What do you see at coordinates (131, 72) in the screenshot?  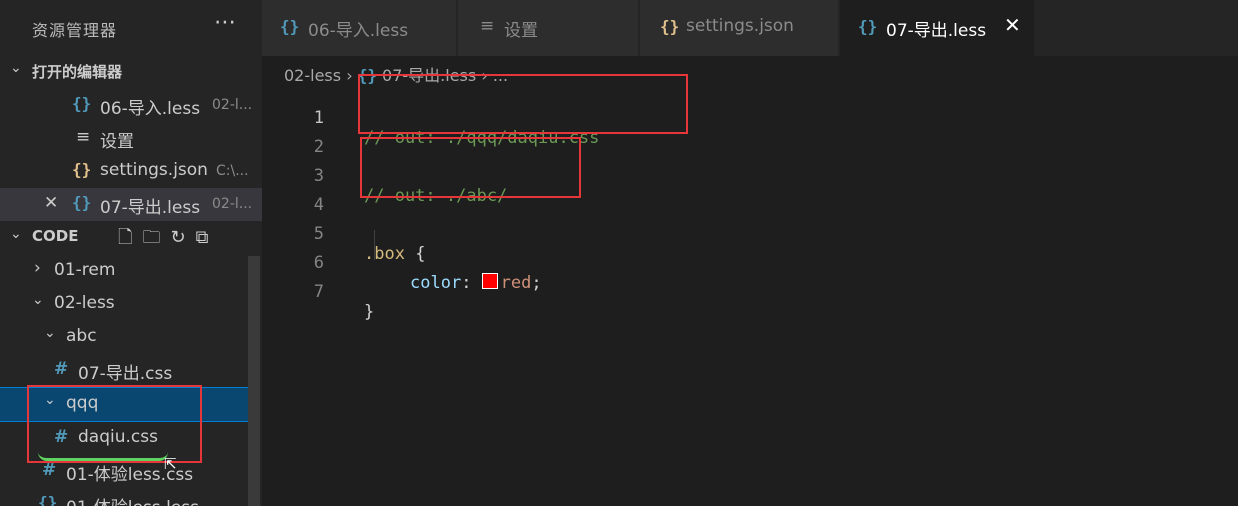 I see `open-editors-section-header: ⌄ 打开的编辑器` at bounding box center [131, 72].